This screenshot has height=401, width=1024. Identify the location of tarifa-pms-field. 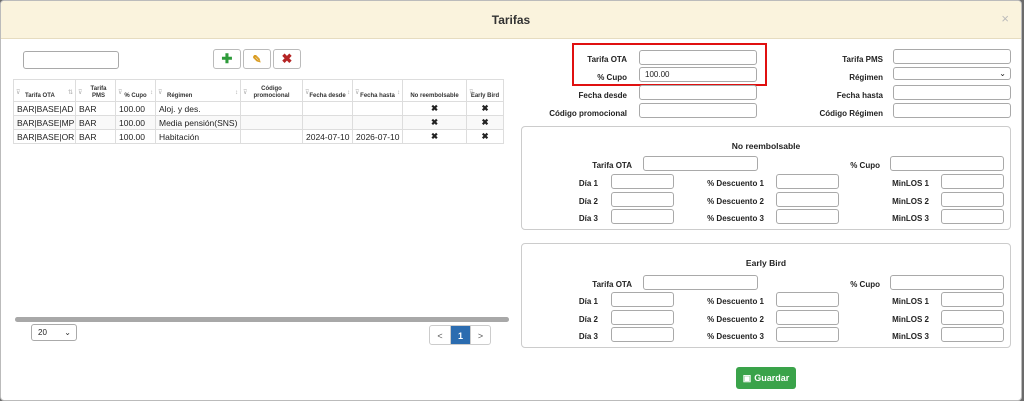
(952, 56).